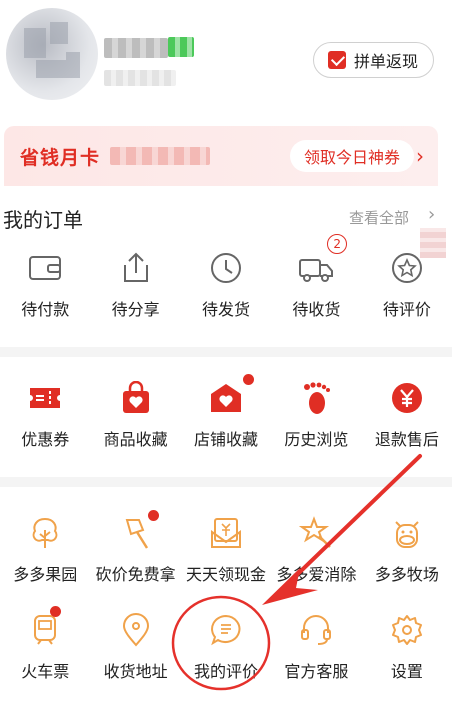  I want to click on service-browse-history: 历史浏览, so click(316, 415).